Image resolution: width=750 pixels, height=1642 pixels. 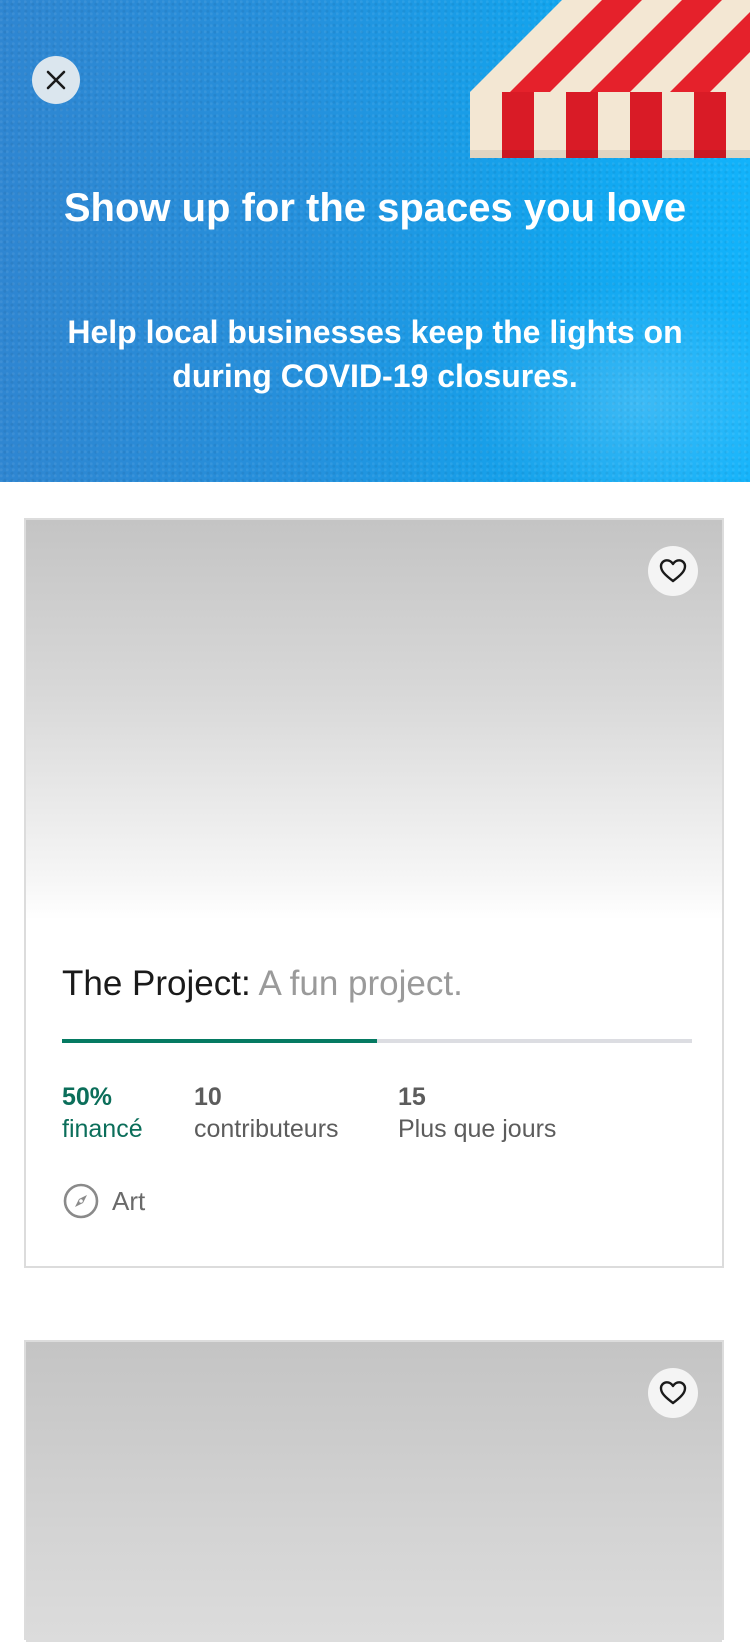 I want to click on close-button, so click(x=56, y=80).